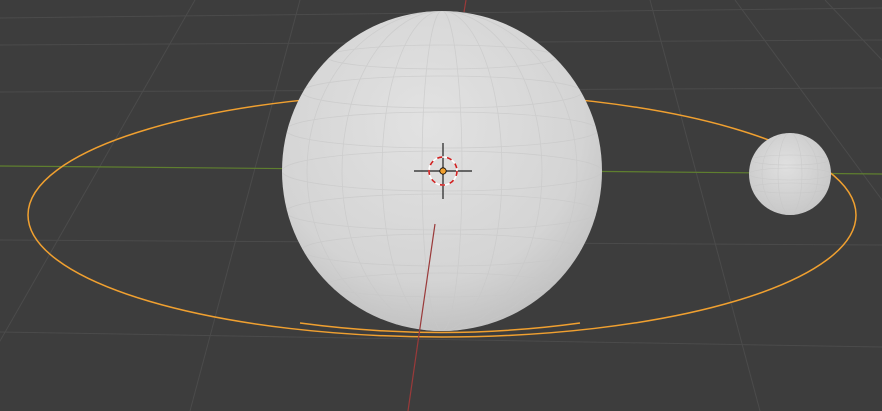 This screenshot has width=882, height=411. What do you see at coordinates (790, 174) in the screenshot?
I see `small-sphere` at bounding box center [790, 174].